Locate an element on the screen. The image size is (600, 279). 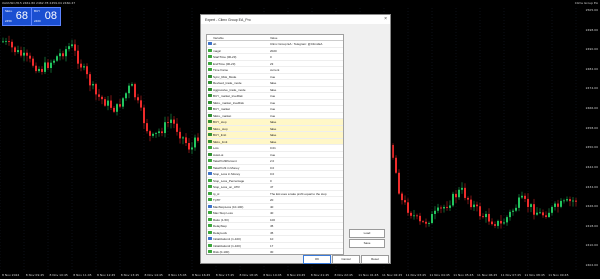
parameter-value: 47 is located at coordinates (271, 187).